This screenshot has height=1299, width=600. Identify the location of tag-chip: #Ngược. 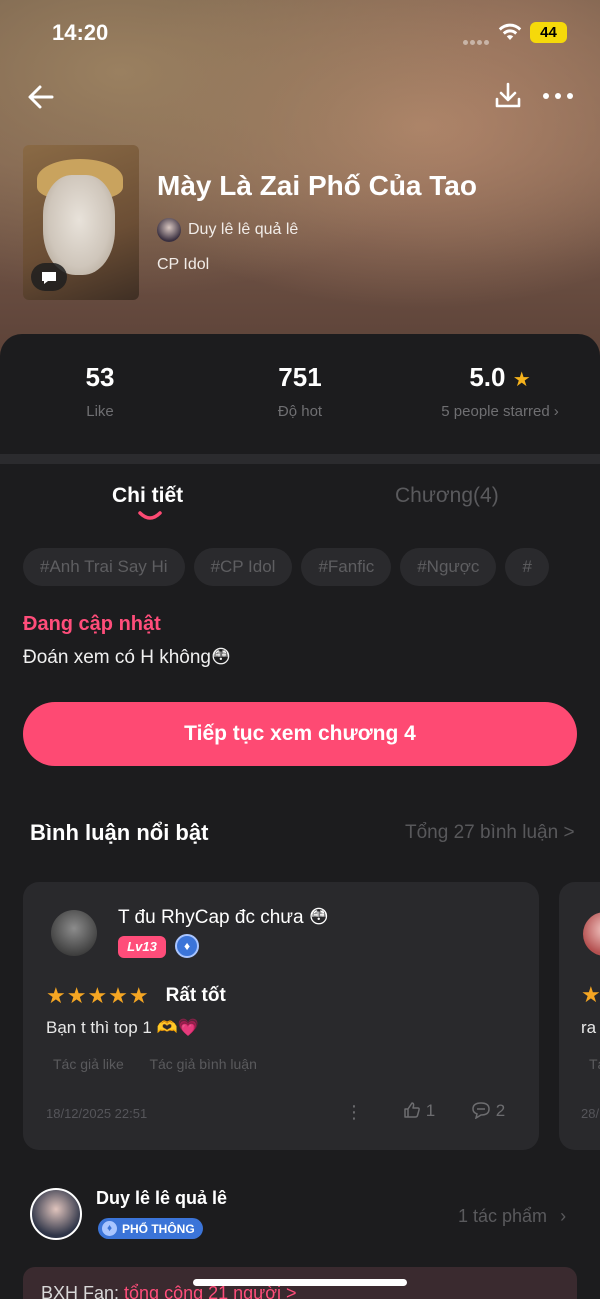
(448, 567).